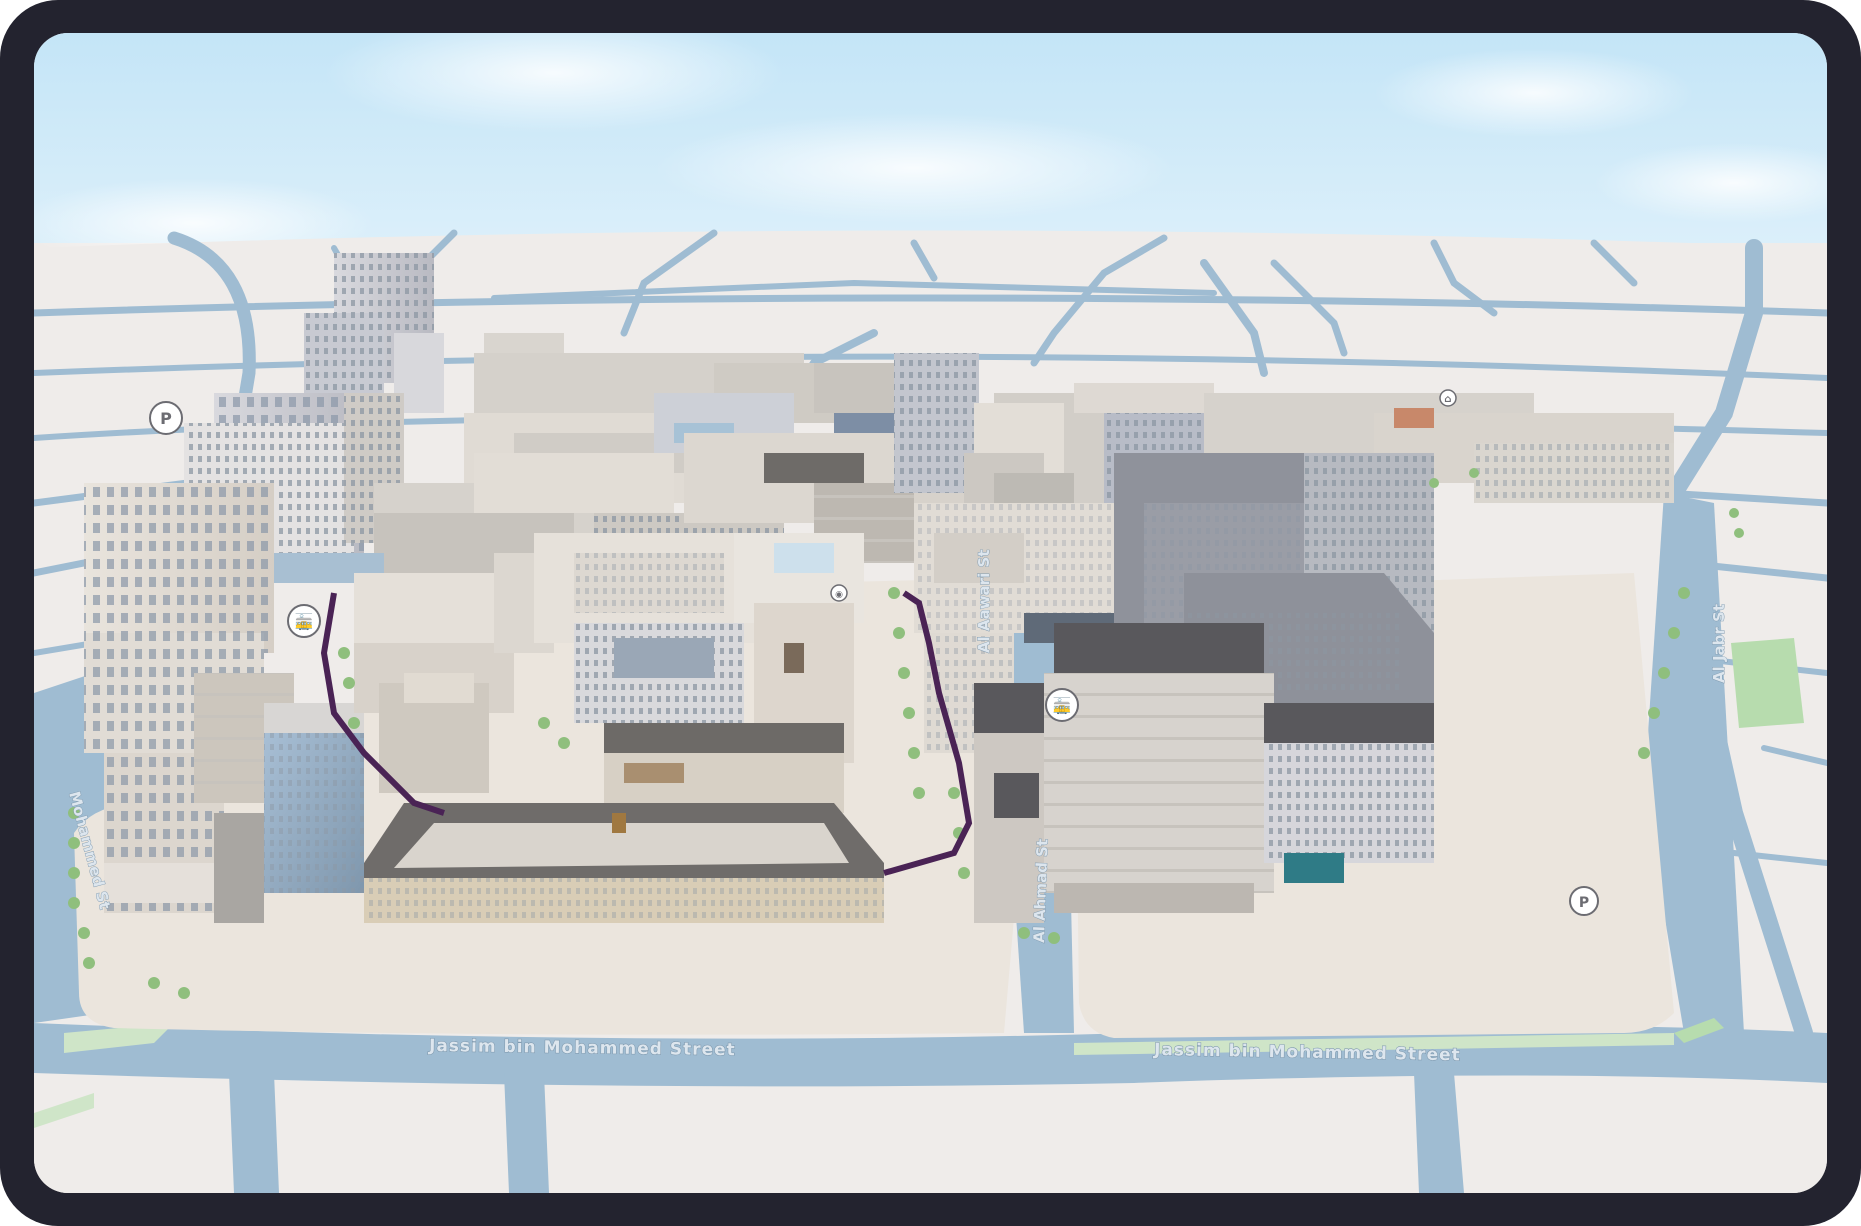 The width and height of the screenshot is (1861, 1226). What do you see at coordinates (1174, 688) in the screenshot?
I see `east-buildings` at bounding box center [1174, 688].